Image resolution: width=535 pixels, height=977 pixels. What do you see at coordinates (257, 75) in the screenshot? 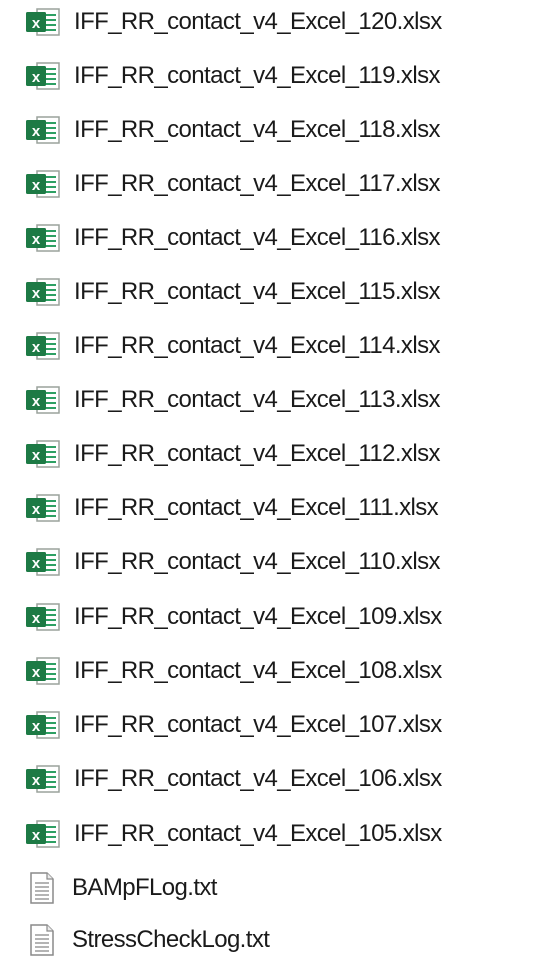
I see `file-name: IFF_RR_contact_v4_Excel_119.xlsx` at bounding box center [257, 75].